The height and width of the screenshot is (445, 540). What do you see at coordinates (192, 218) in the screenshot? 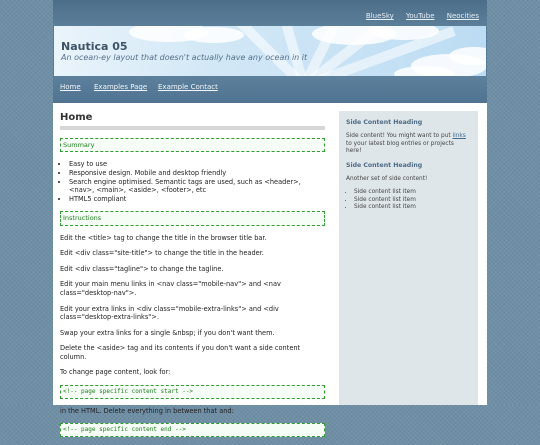
I see `instructions-label: Instructions` at bounding box center [192, 218].